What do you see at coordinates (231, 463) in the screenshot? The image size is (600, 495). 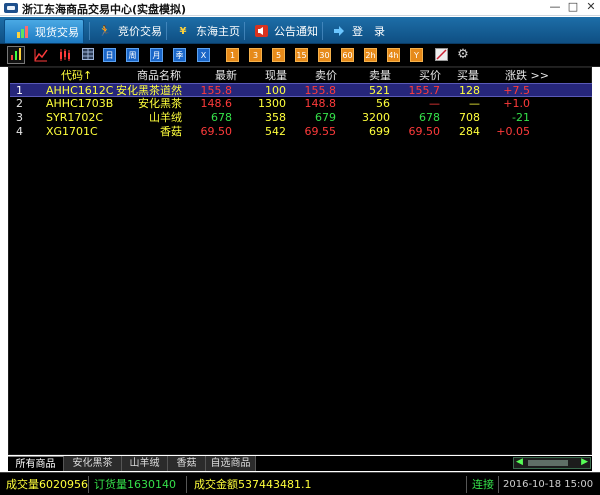 I see `tab-watchlist: 自选商品` at bounding box center [231, 463].